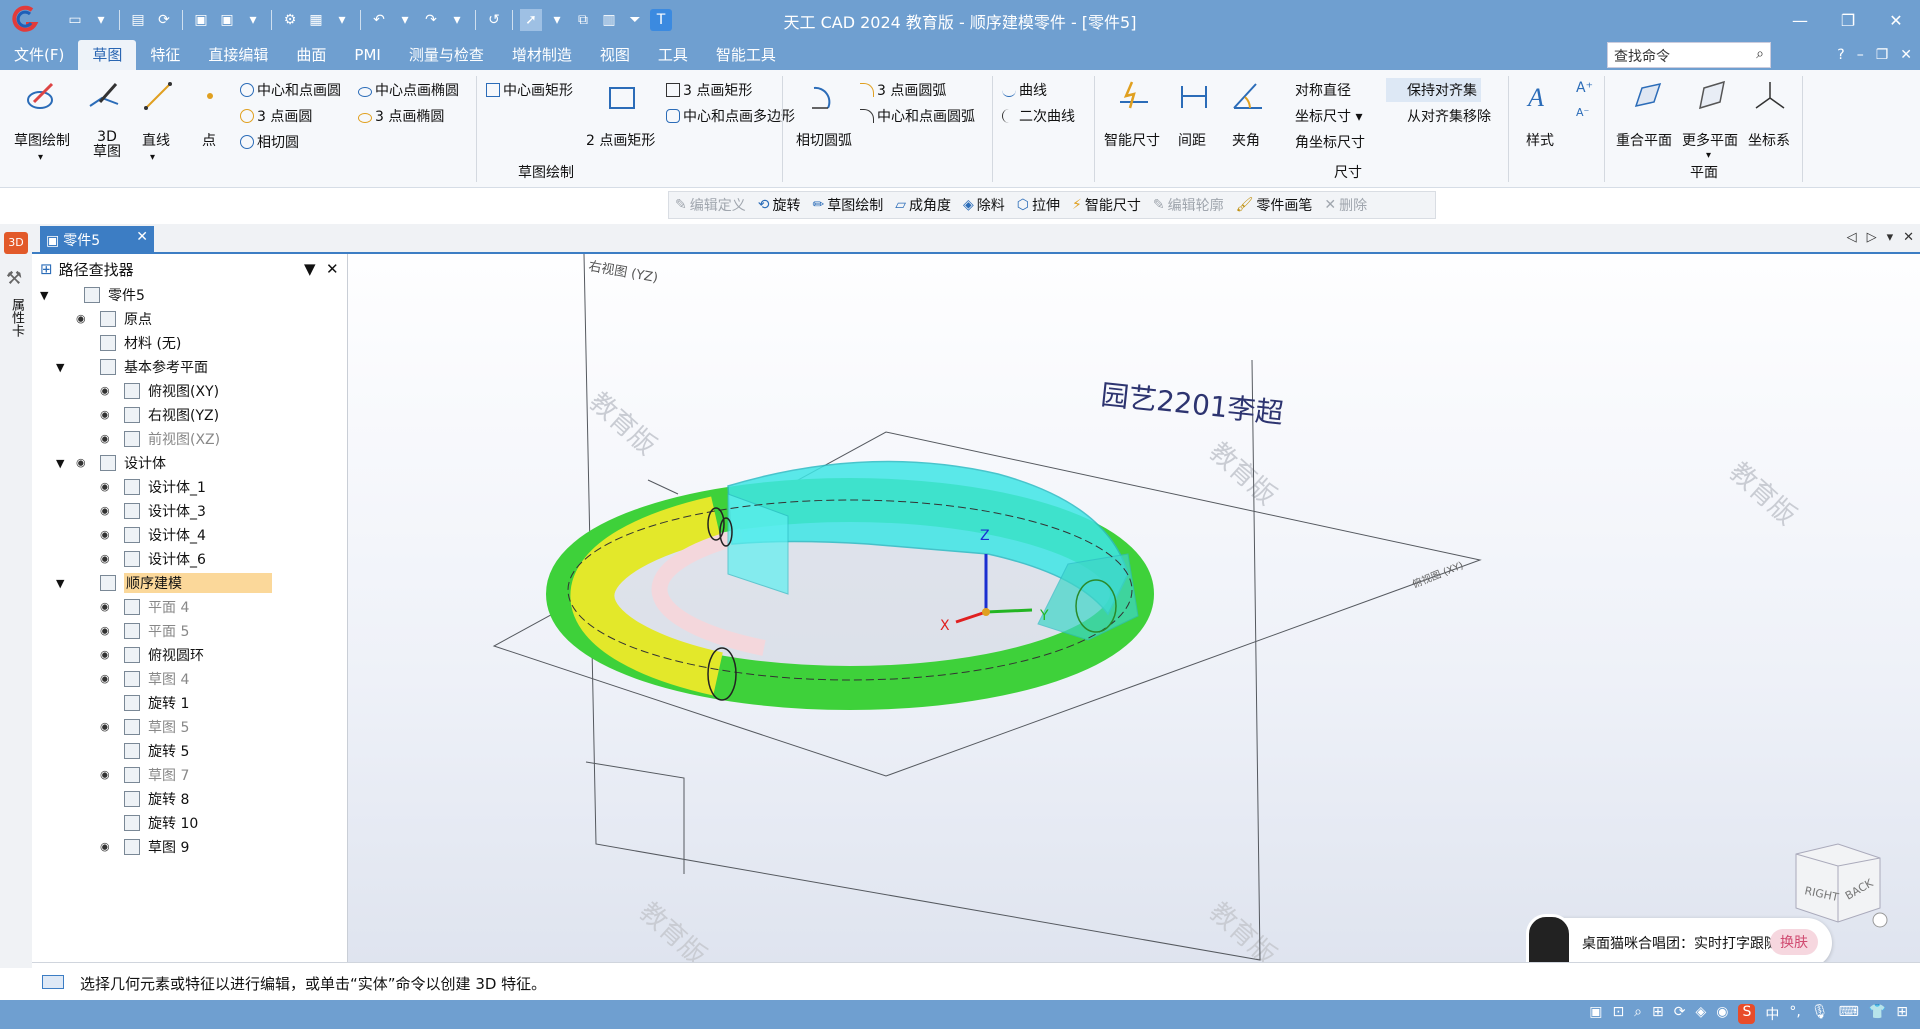 Image resolution: width=1920 pixels, height=1029 pixels. What do you see at coordinates (209, 140) in the screenshot?
I see `point-button: 点` at bounding box center [209, 140].